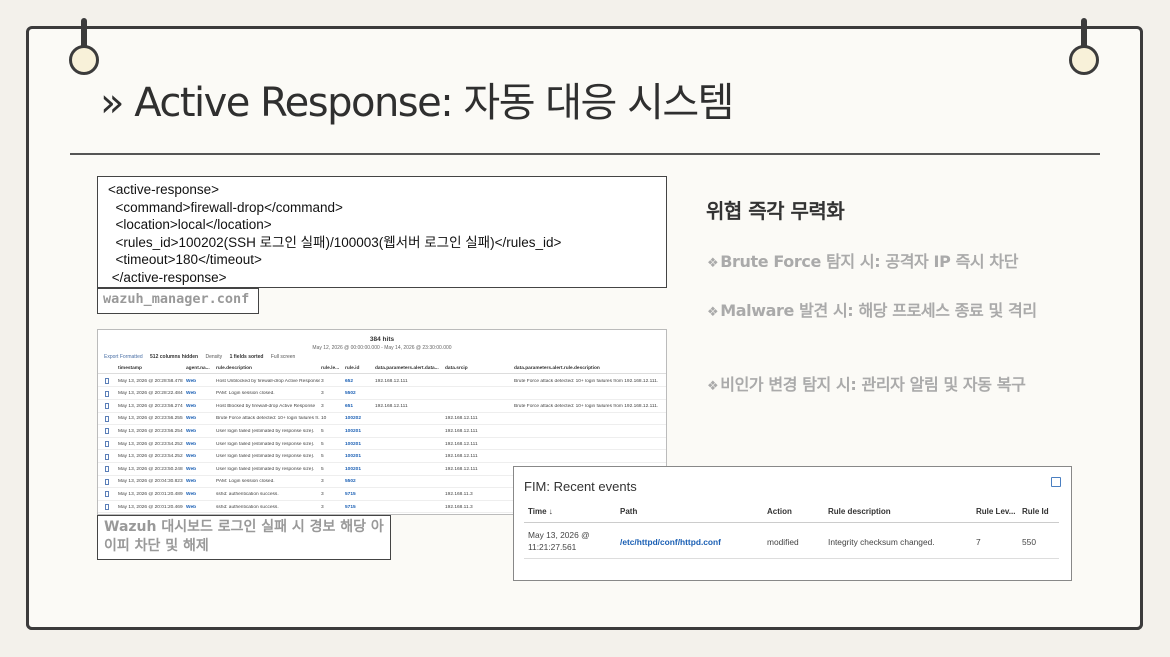 Image resolution: width=1170 pixels, height=657 pixels. I want to click on bullet-brute-force: ❖ Brute Force 탐지 시: 공격자 IP 즉시 차단, so click(887, 263).